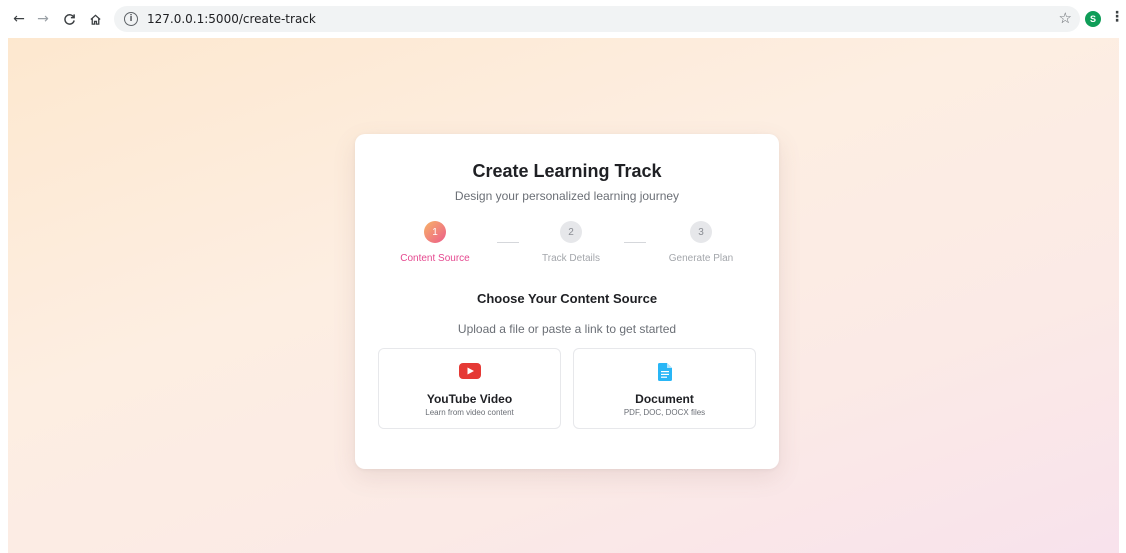 This screenshot has height=553, width=1126. Describe the element at coordinates (567, 298) in the screenshot. I see `section-title: Choose Your Content Source` at that location.